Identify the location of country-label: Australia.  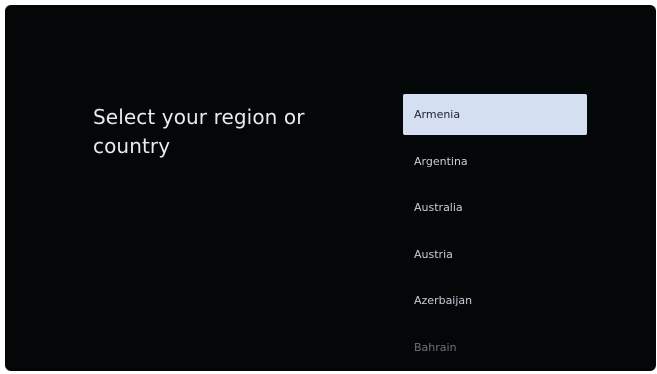
(438, 207).